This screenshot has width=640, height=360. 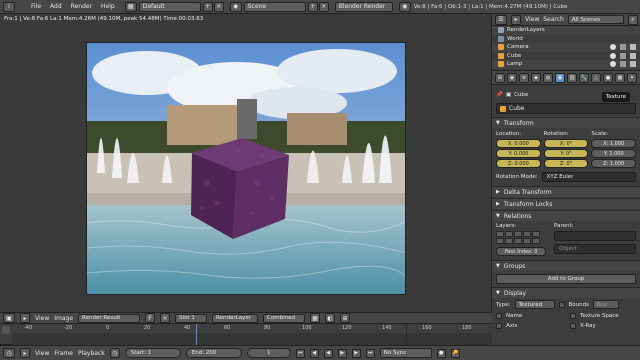 I want to click on search-icon: ⌕, so click(x=632, y=19).